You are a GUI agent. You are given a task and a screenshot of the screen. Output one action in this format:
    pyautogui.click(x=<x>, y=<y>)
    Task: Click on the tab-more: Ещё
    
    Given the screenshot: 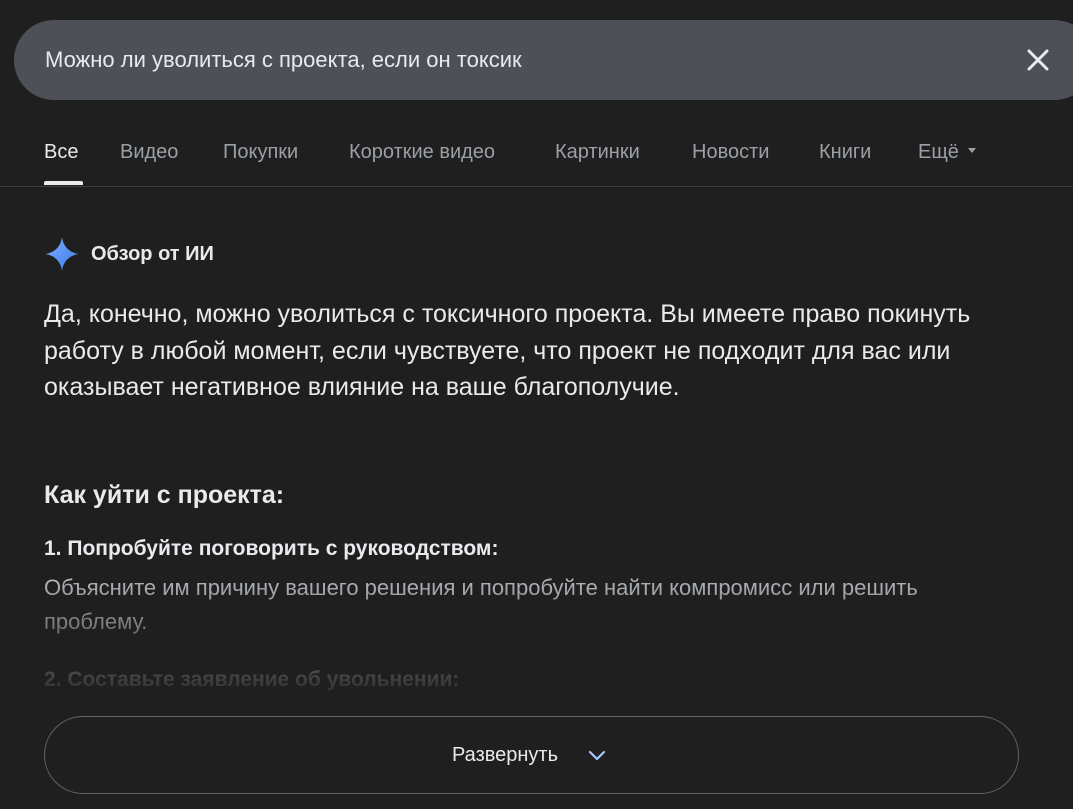 What is the action you would take?
    pyautogui.click(x=947, y=152)
    